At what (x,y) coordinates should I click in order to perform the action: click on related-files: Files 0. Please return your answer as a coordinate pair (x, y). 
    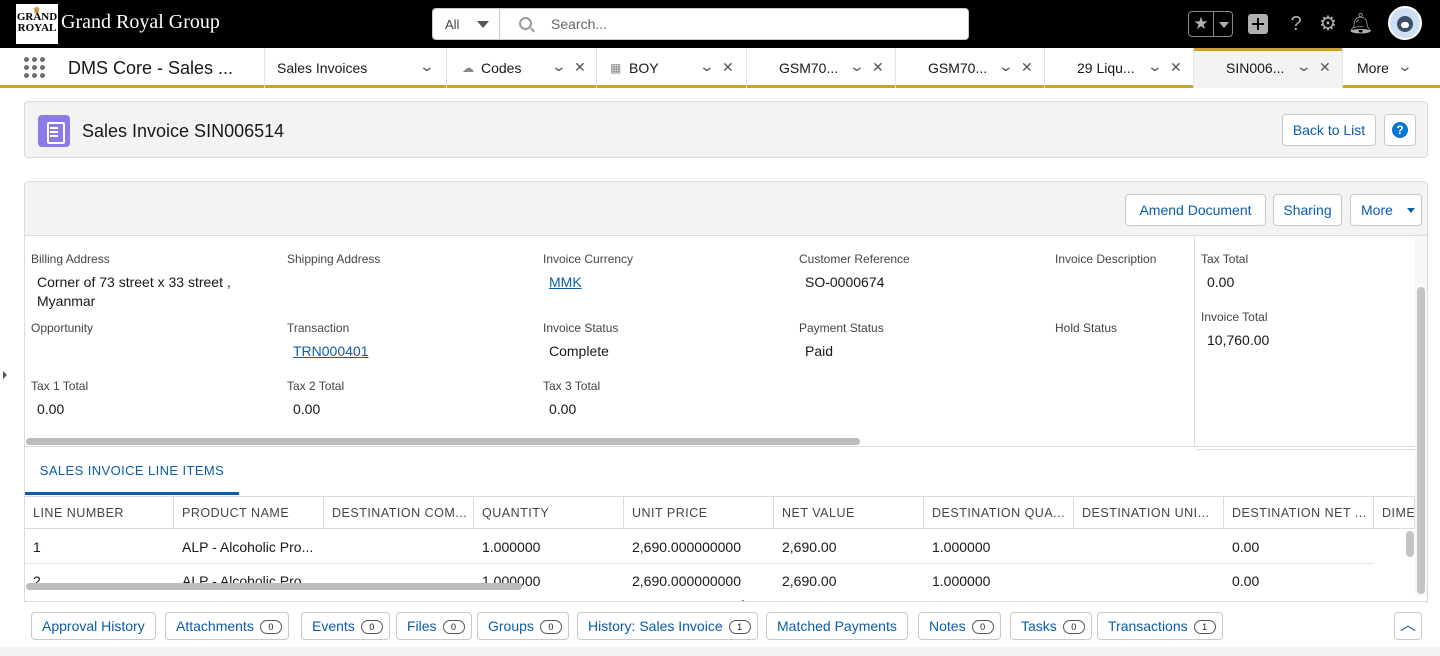
    Looking at the image, I should click on (434, 626).